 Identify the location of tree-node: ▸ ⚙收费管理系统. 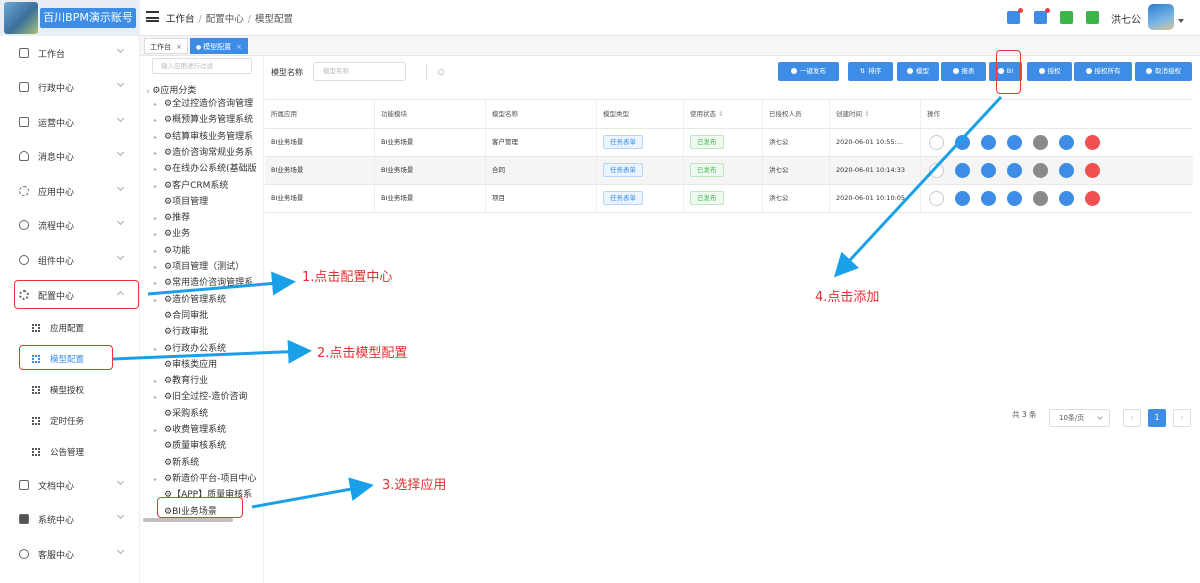
(190, 430).